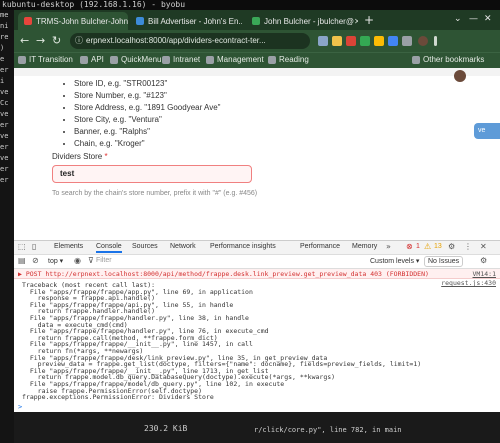 Image resolution: width=500 pixels, height=443 pixels. I want to click on help-list-item: Store Address, e.g. "1891 Goodyear Ave", so click(147, 108).